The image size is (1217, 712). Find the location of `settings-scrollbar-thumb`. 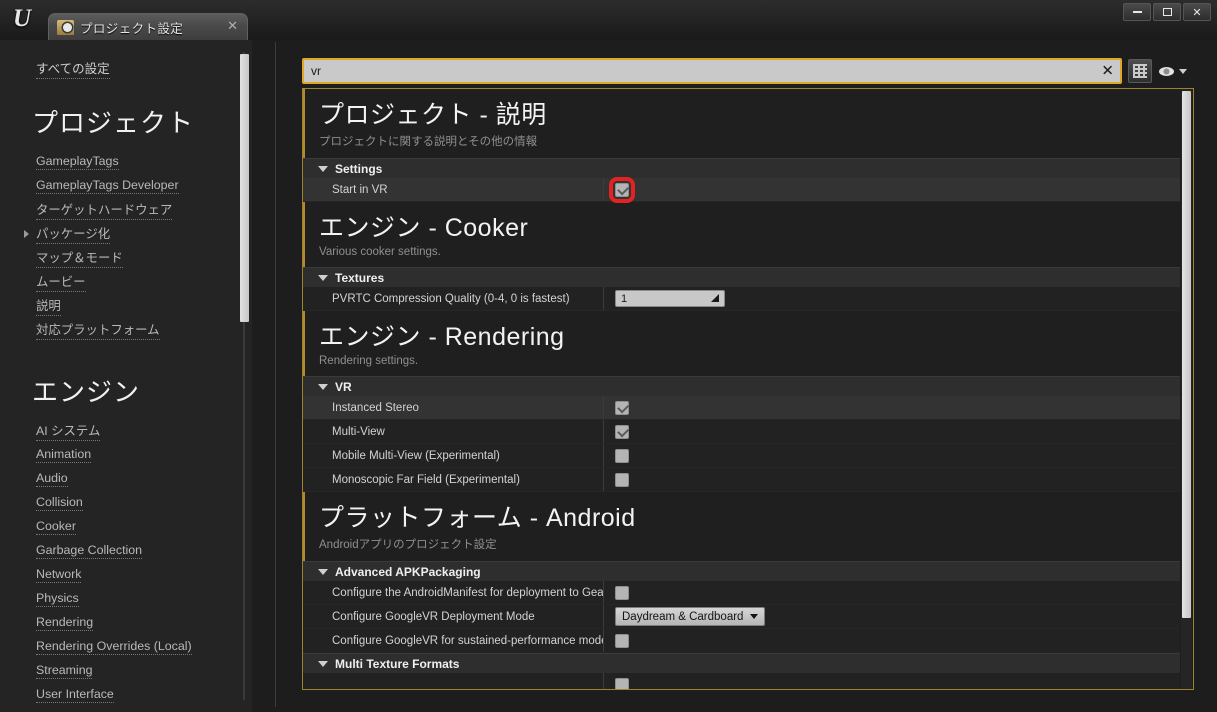

settings-scrollbar-thumb is located at coordinates (1186, 354).